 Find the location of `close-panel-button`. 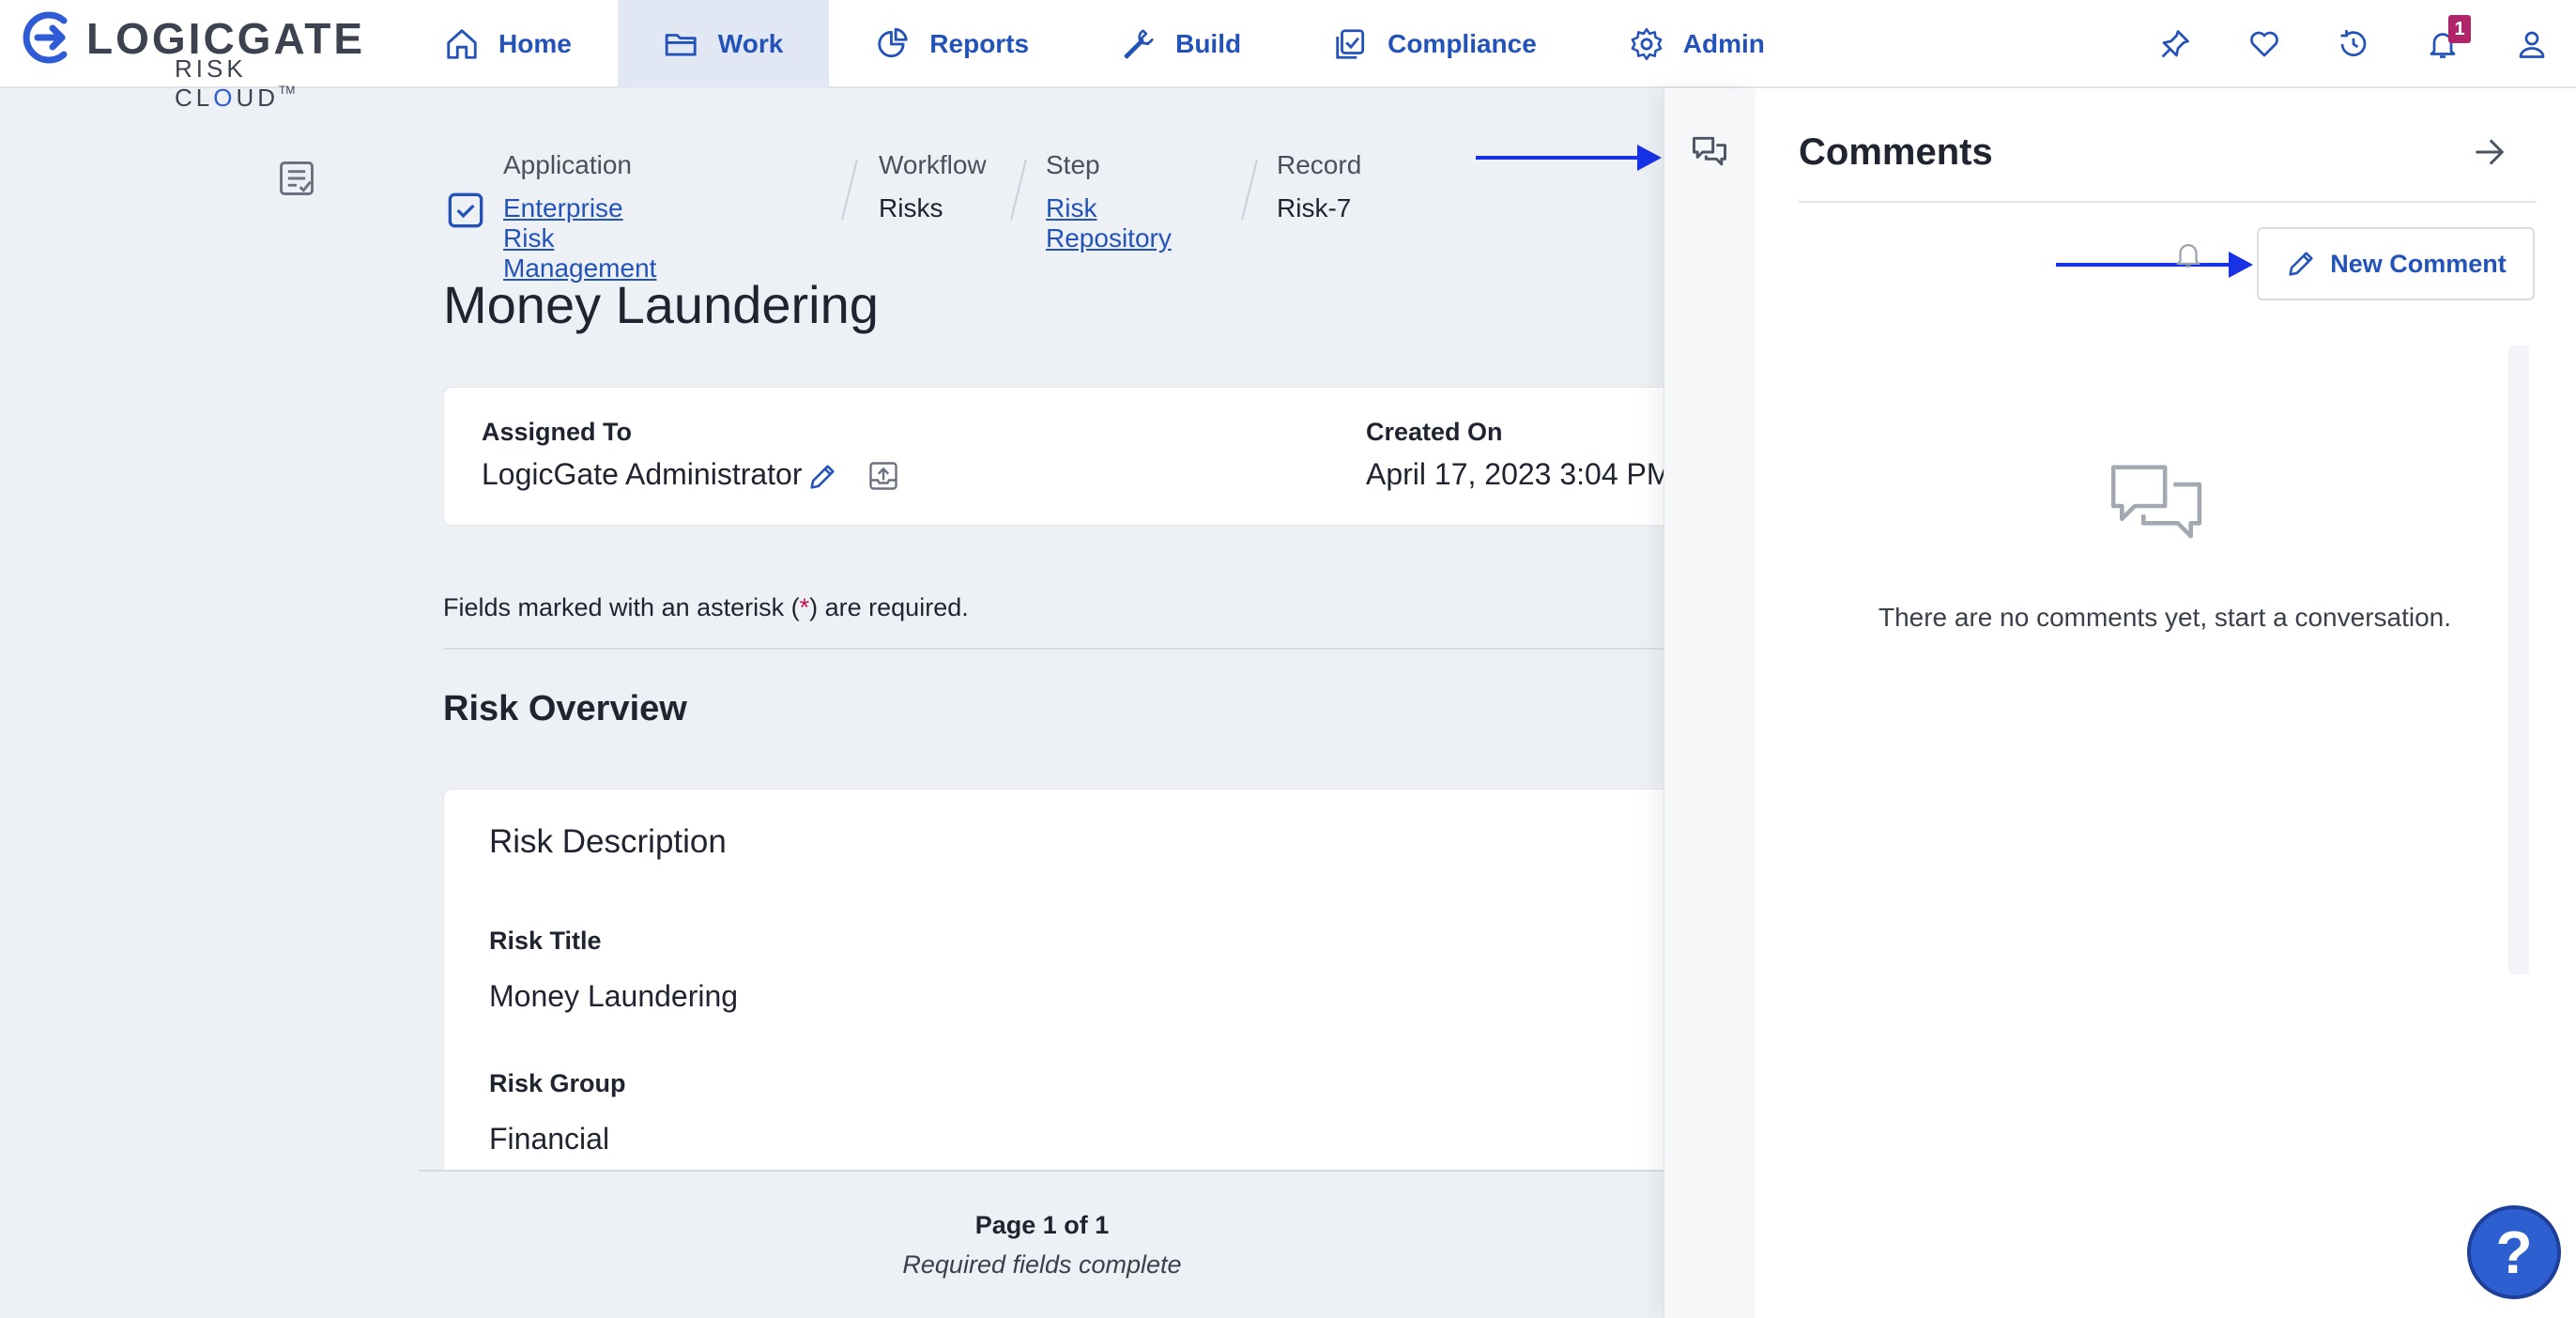

close-panel-button is located at coordinates (2489, 154).